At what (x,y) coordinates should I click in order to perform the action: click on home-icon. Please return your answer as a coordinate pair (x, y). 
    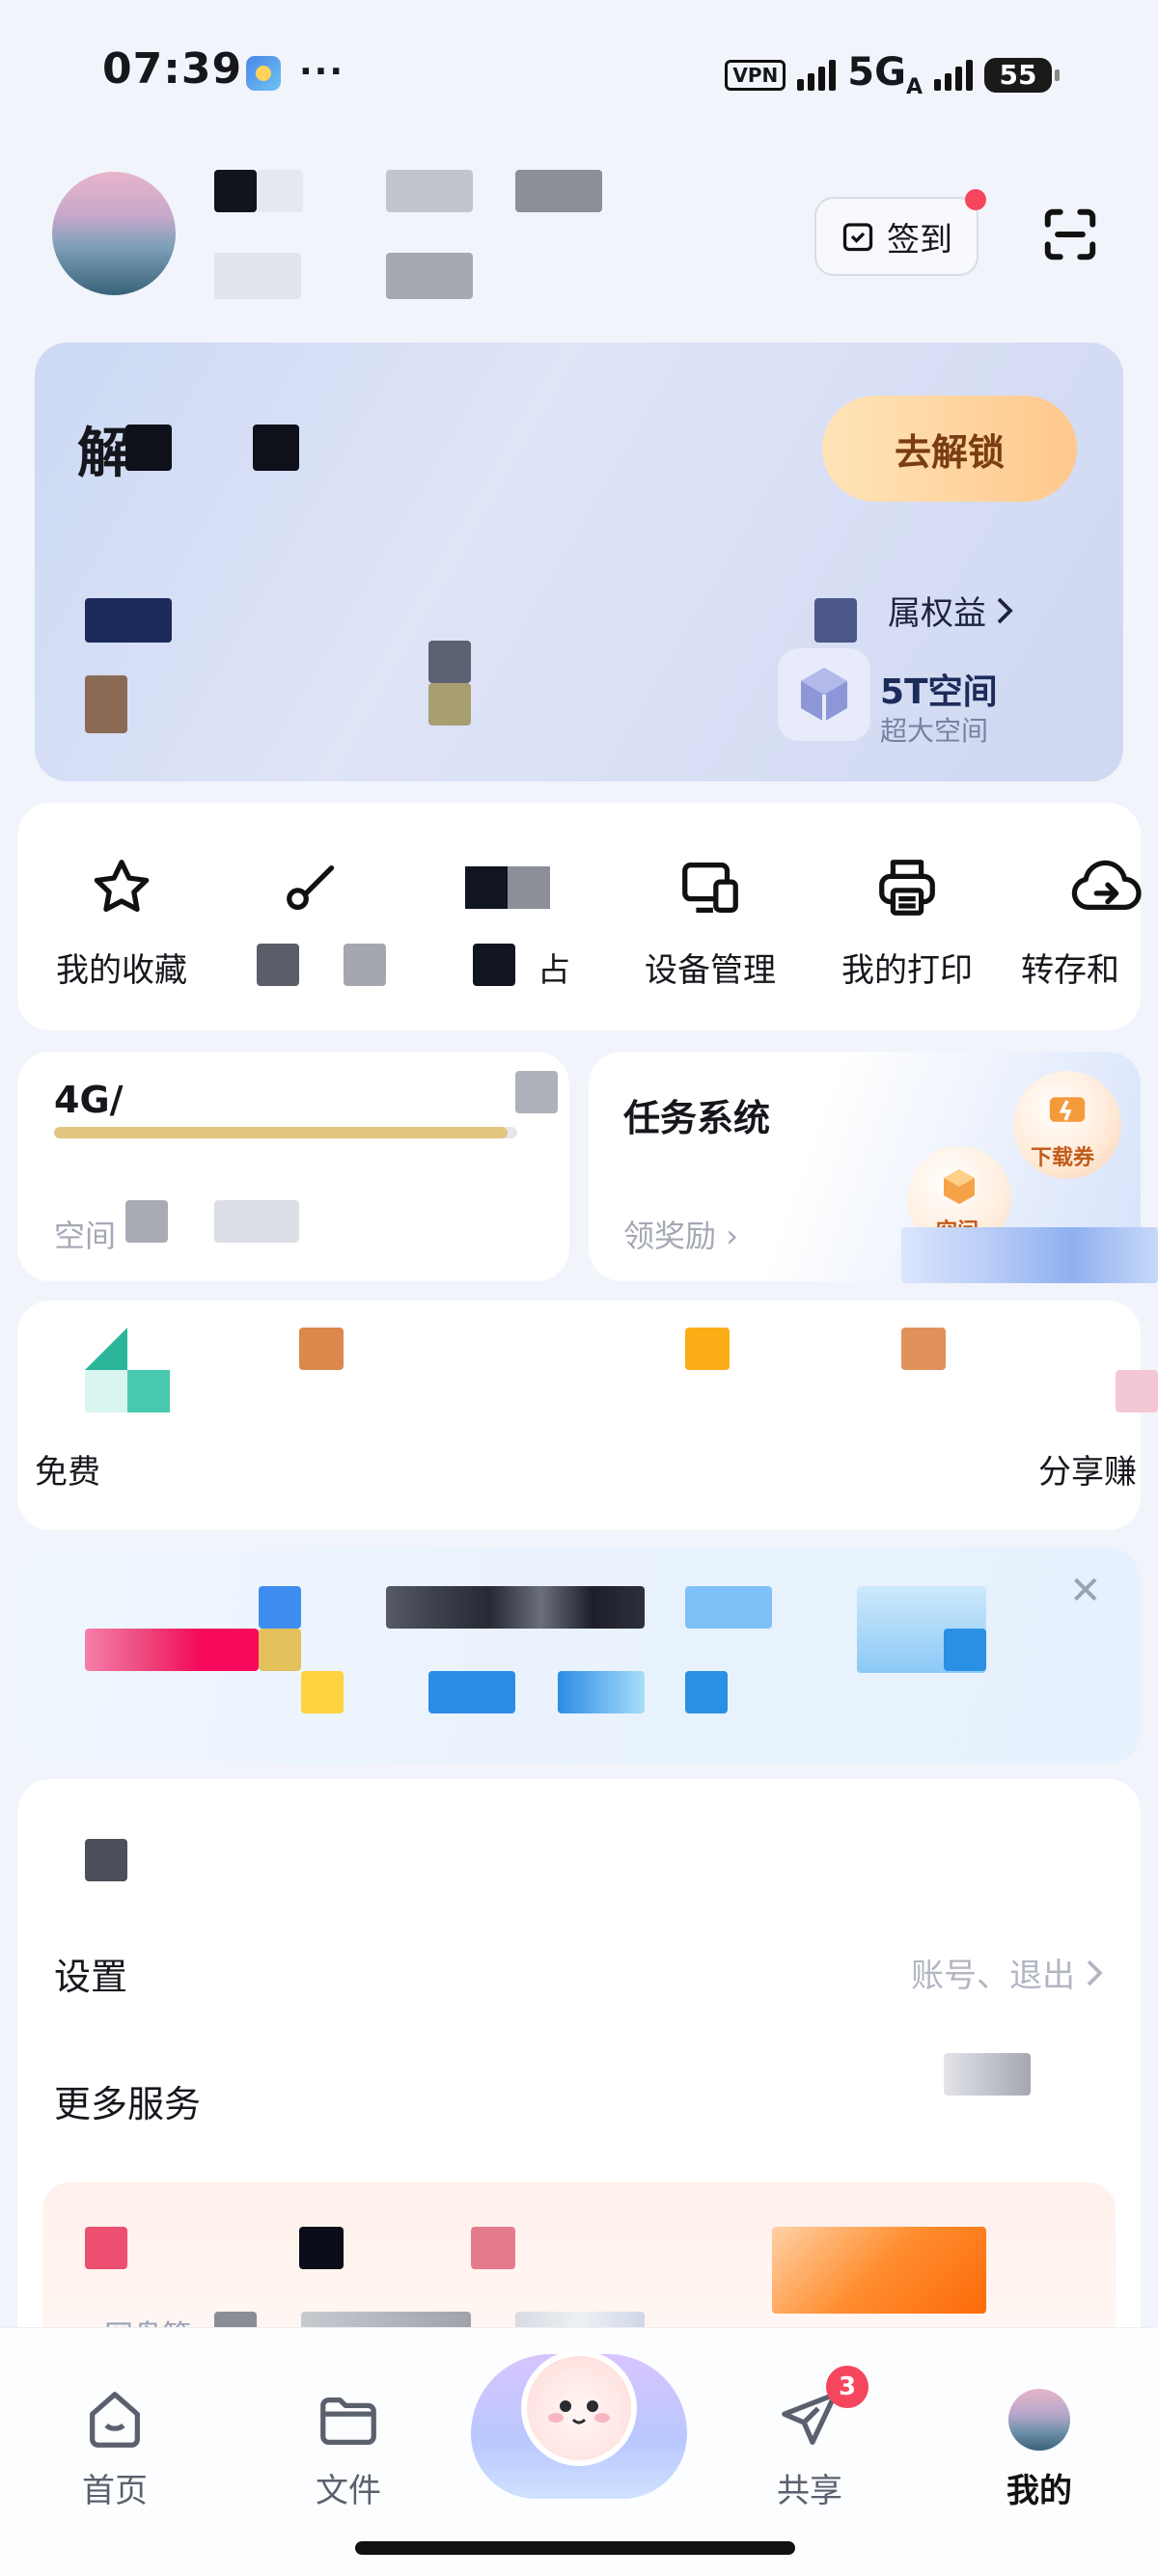
    Looking at the image, I should click on (115, 2420).